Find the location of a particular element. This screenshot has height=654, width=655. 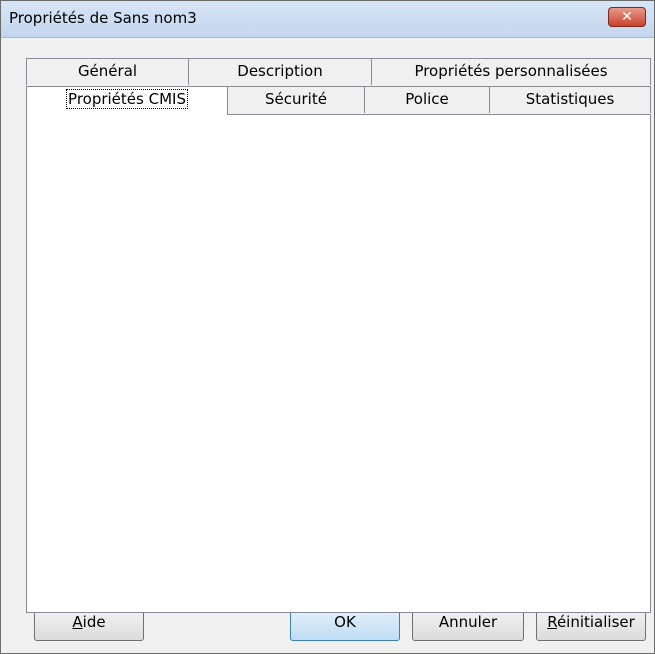

tab-label: Police is located at coordinates (427, 99).